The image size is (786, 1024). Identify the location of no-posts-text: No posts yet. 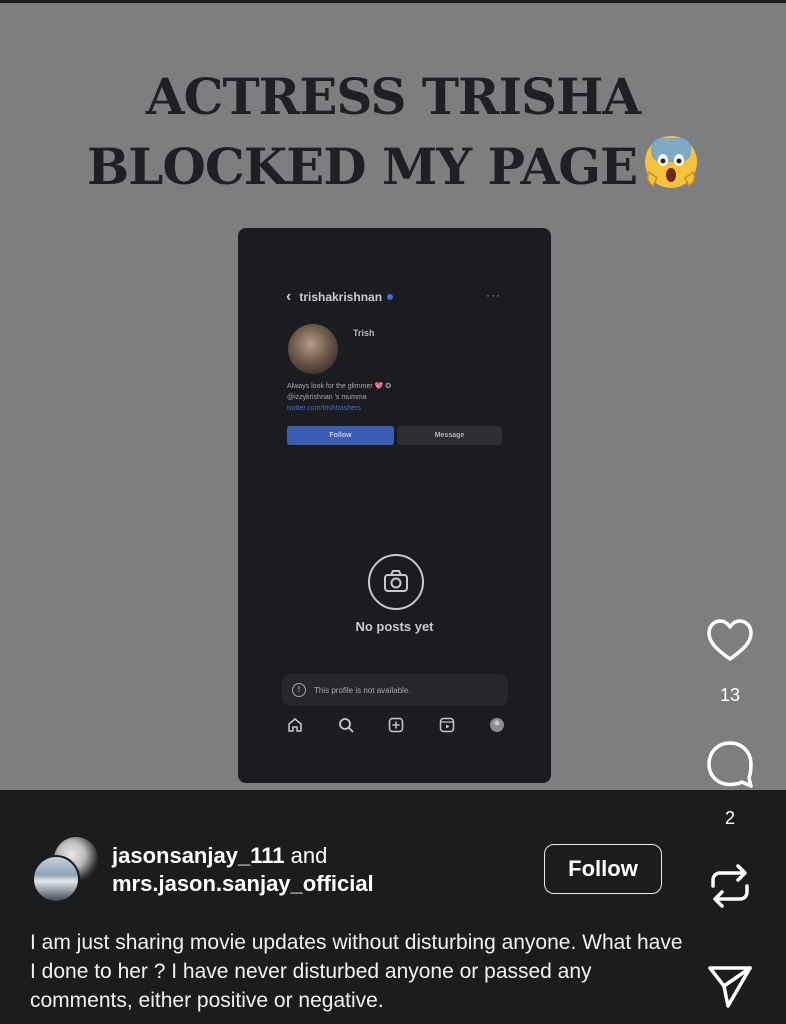
(394, 626).